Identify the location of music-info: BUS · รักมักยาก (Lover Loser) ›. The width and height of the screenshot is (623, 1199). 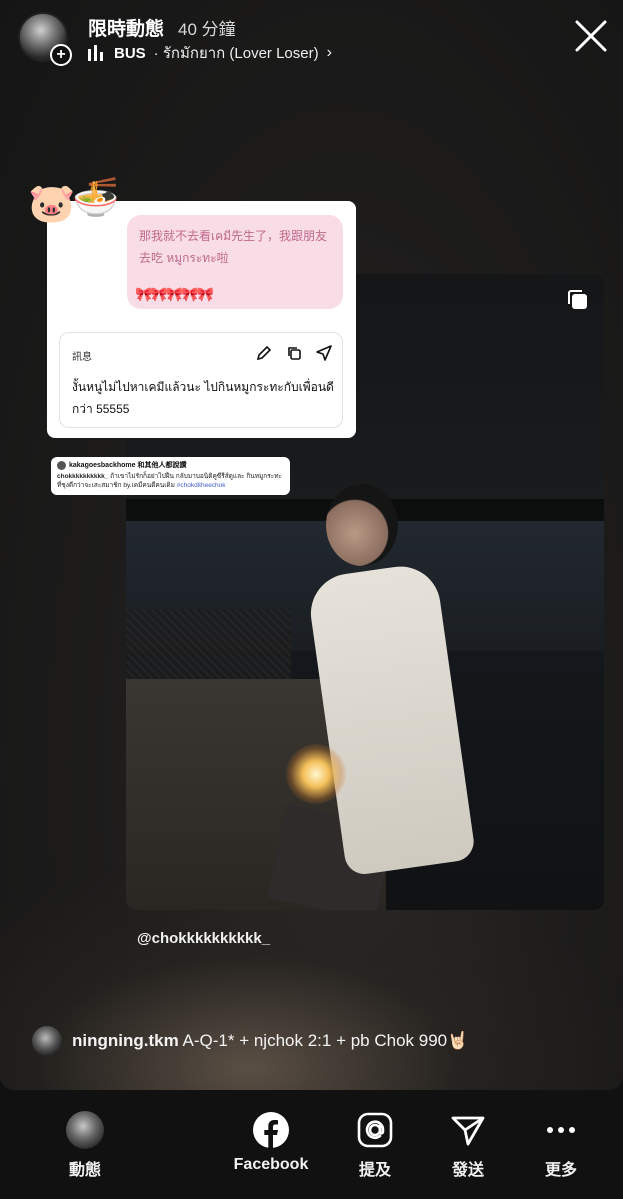
(210, 53).